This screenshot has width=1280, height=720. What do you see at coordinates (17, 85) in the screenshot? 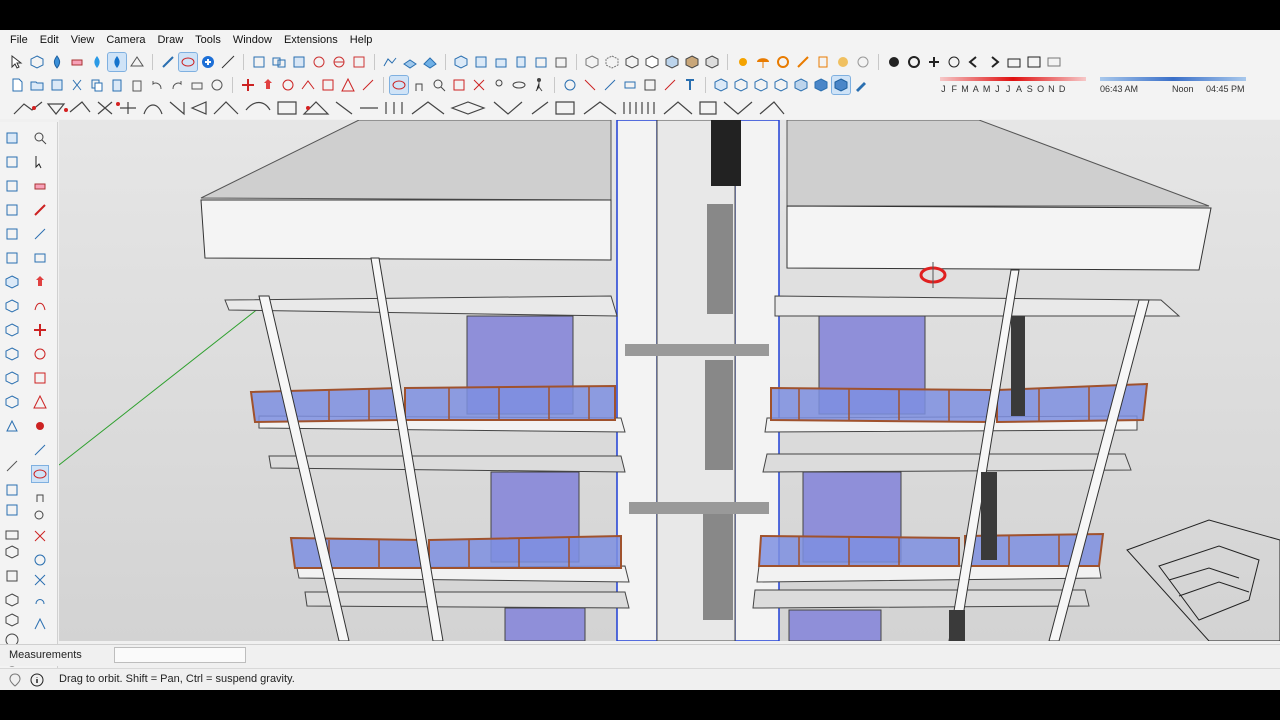
I see `new-icon` at bounding box center [17, 85].